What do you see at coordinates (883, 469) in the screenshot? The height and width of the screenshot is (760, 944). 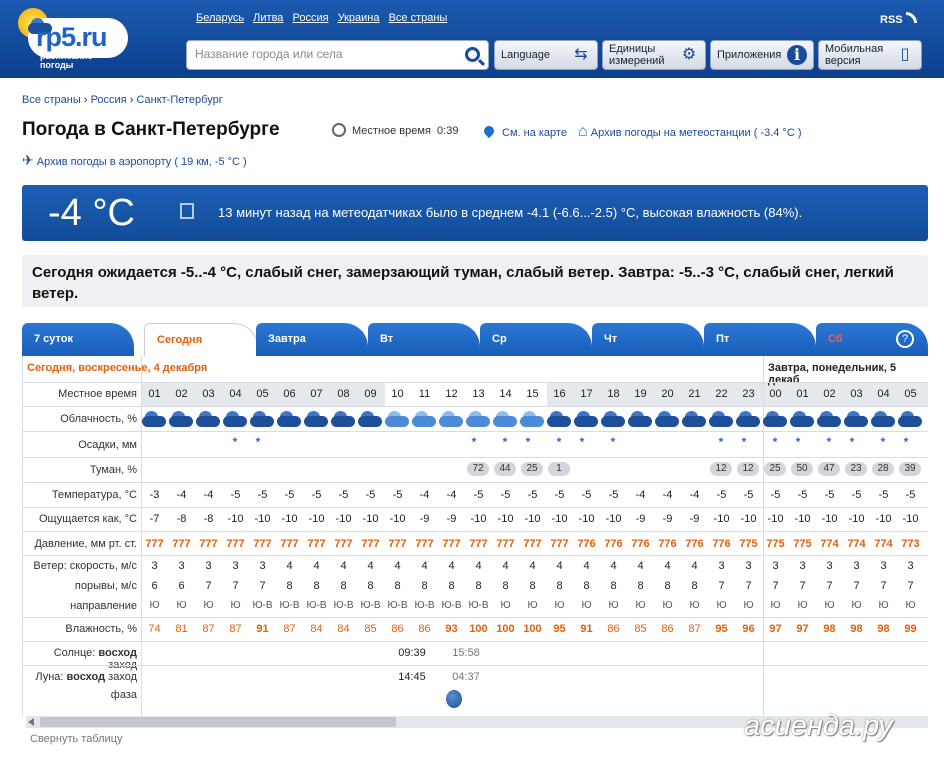 I see `fog-value: 28` at bounding box center [883, 469].